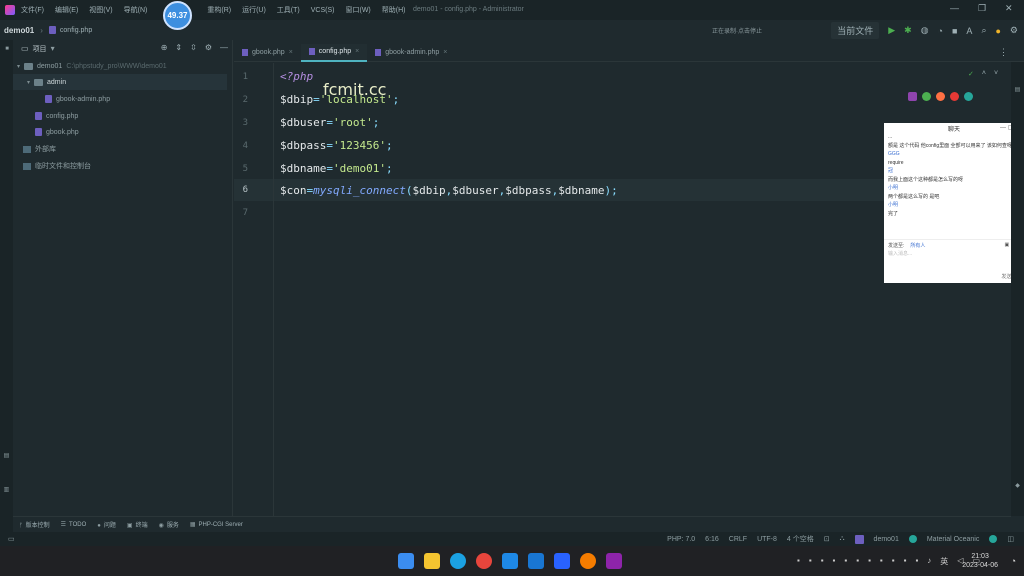  I want to click on menu-view: 视图(V), so click(100, 10).